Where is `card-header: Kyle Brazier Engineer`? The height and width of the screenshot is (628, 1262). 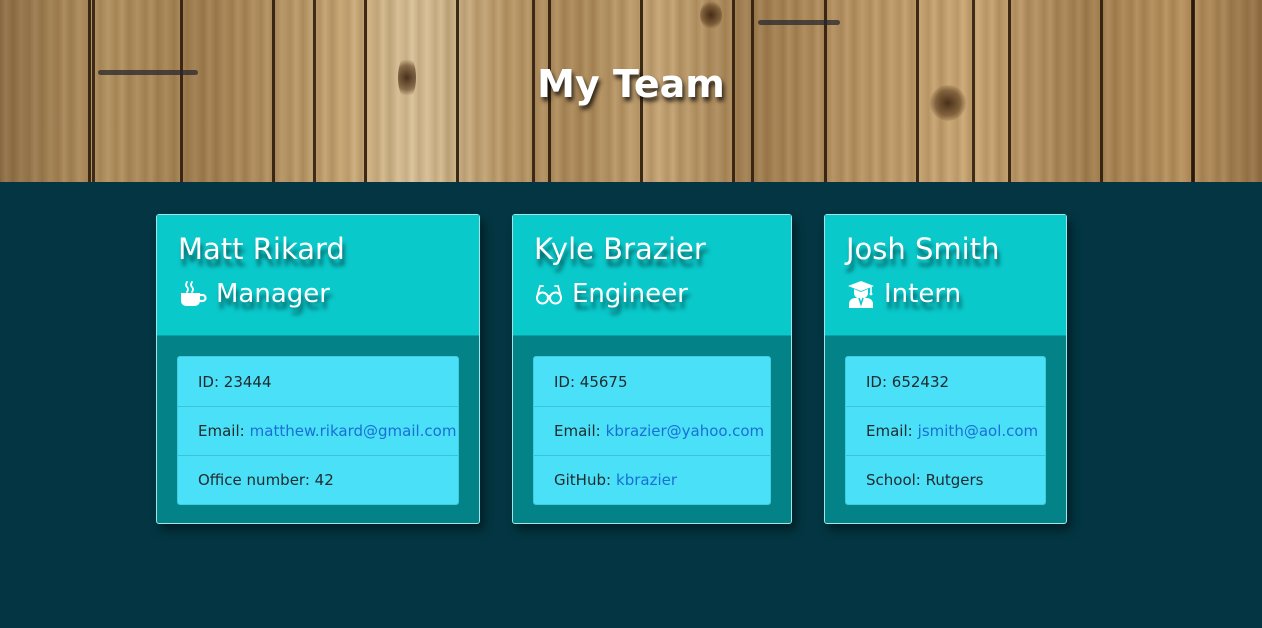 card-header: Kyle Brazier Engineer is located at coordinates (652, 275).